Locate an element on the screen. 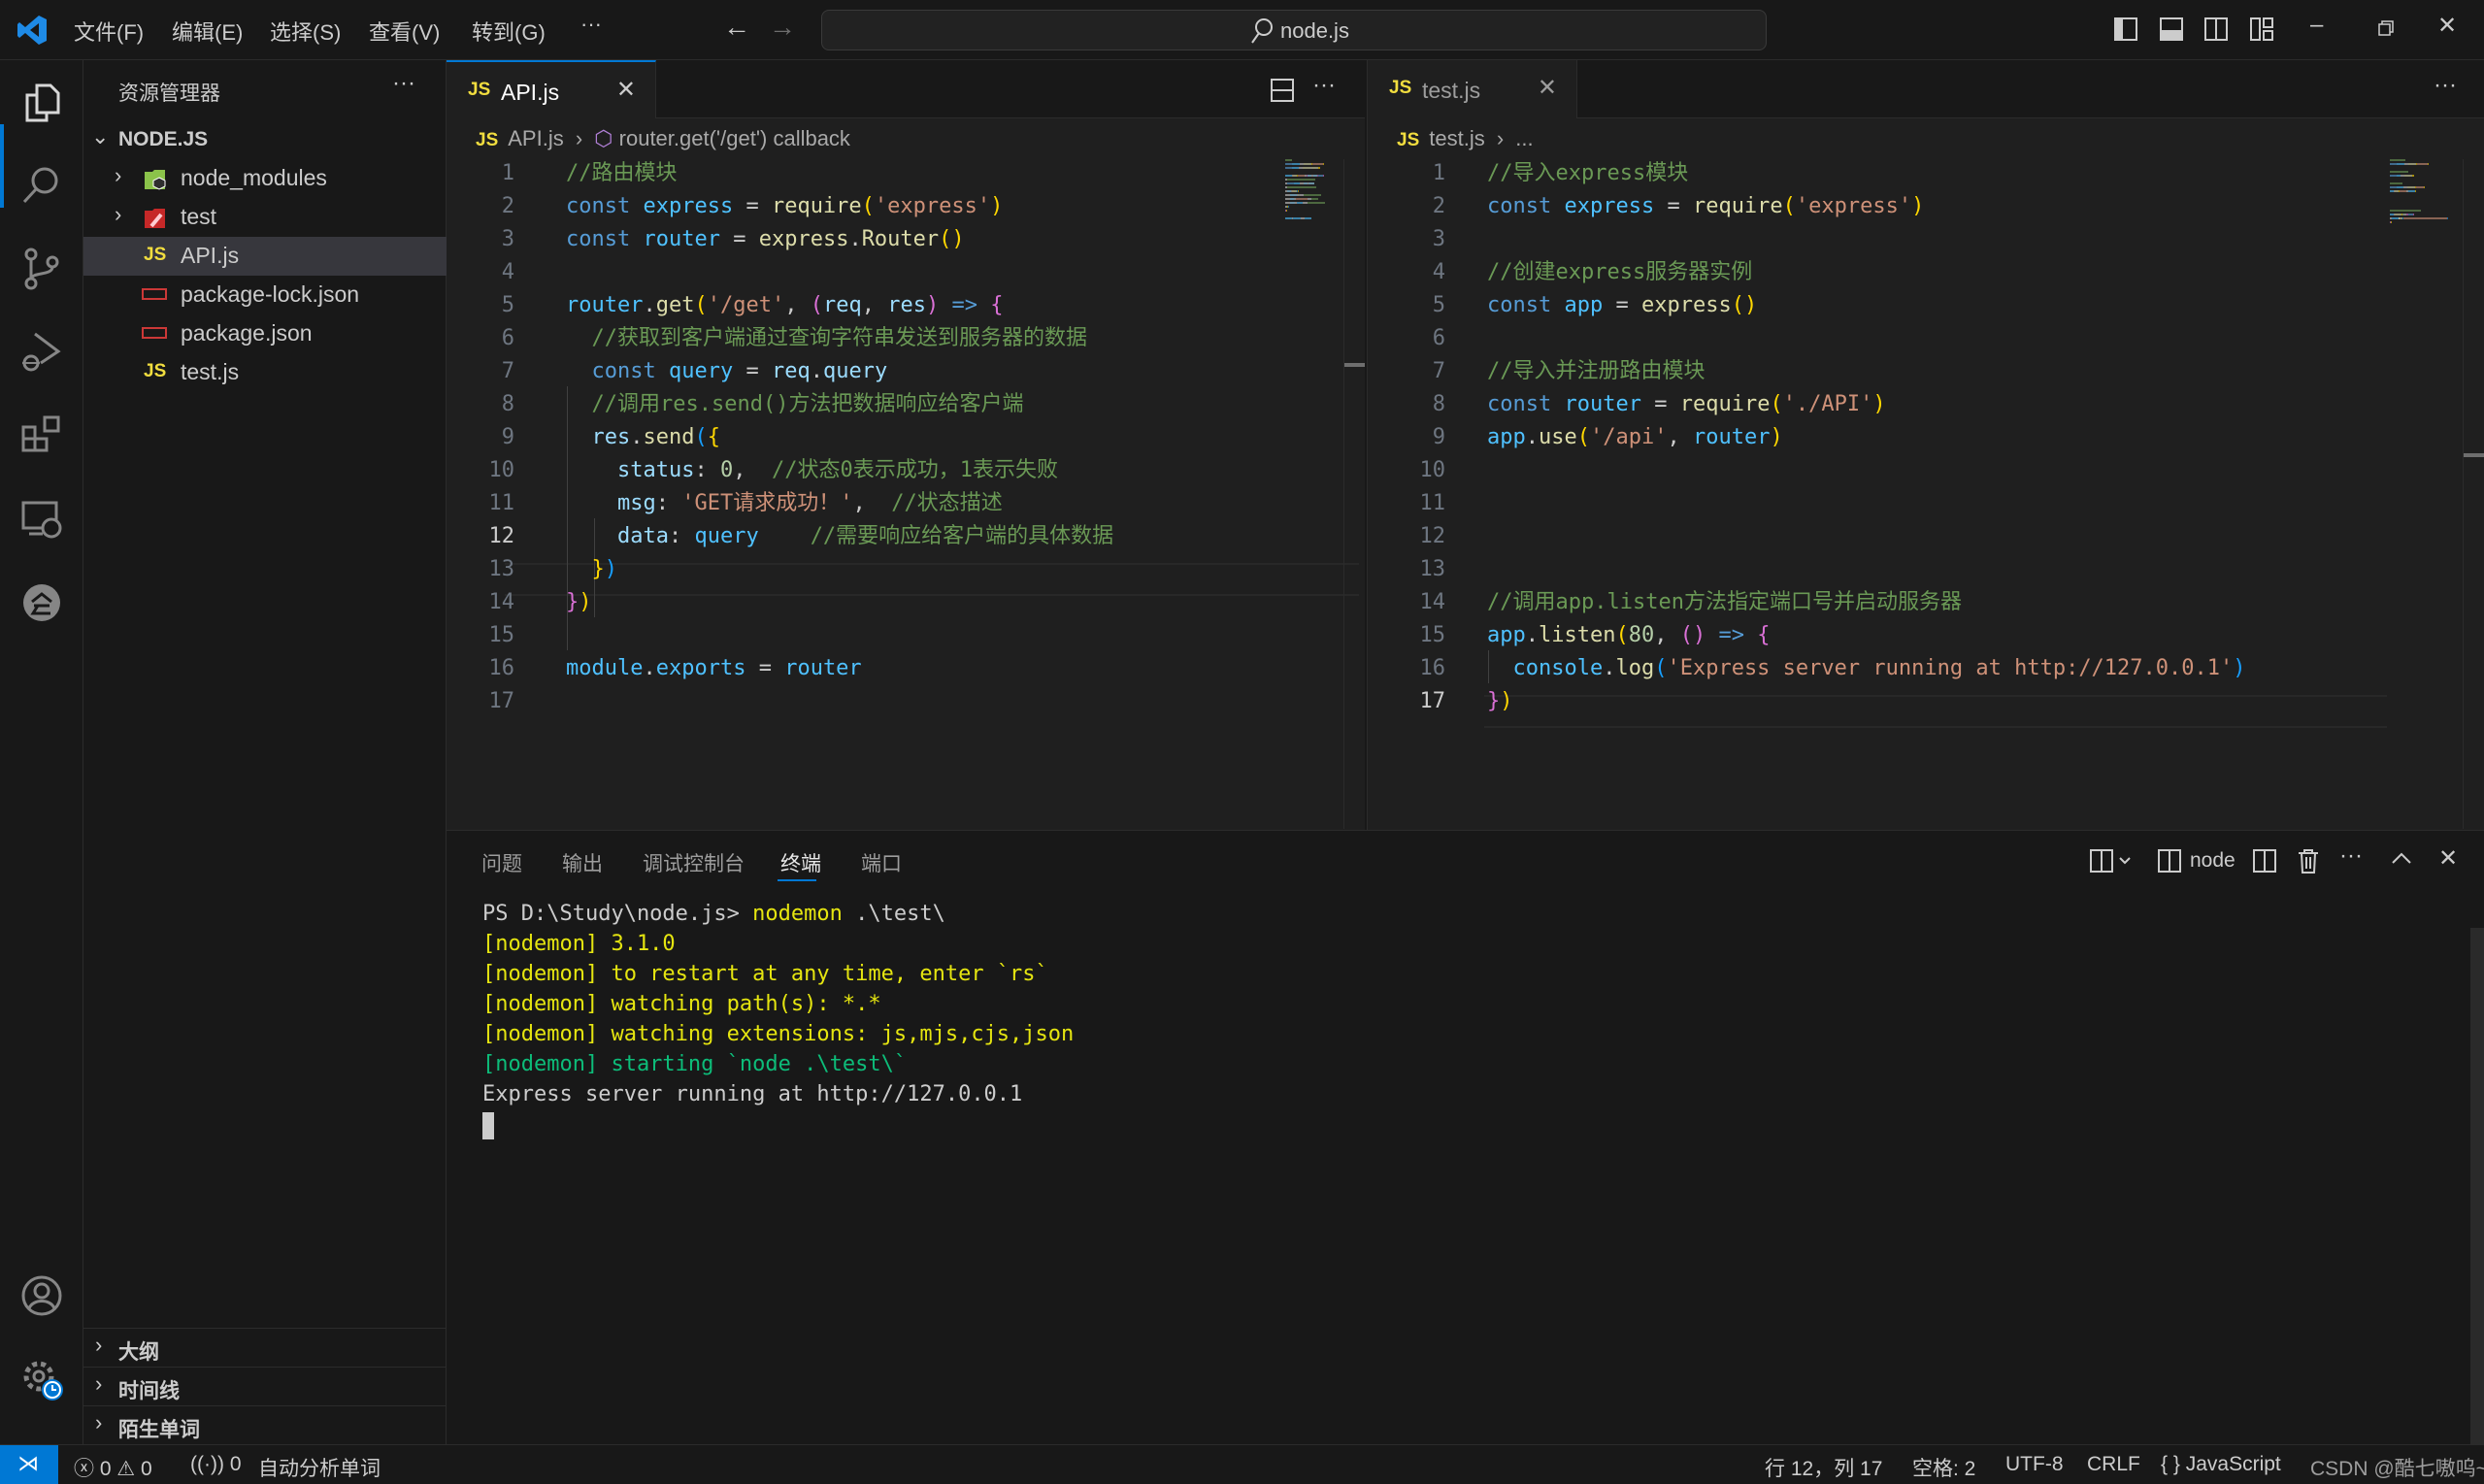  tree-item-node-modules: › node_modules is located at coordinates (265, 178).